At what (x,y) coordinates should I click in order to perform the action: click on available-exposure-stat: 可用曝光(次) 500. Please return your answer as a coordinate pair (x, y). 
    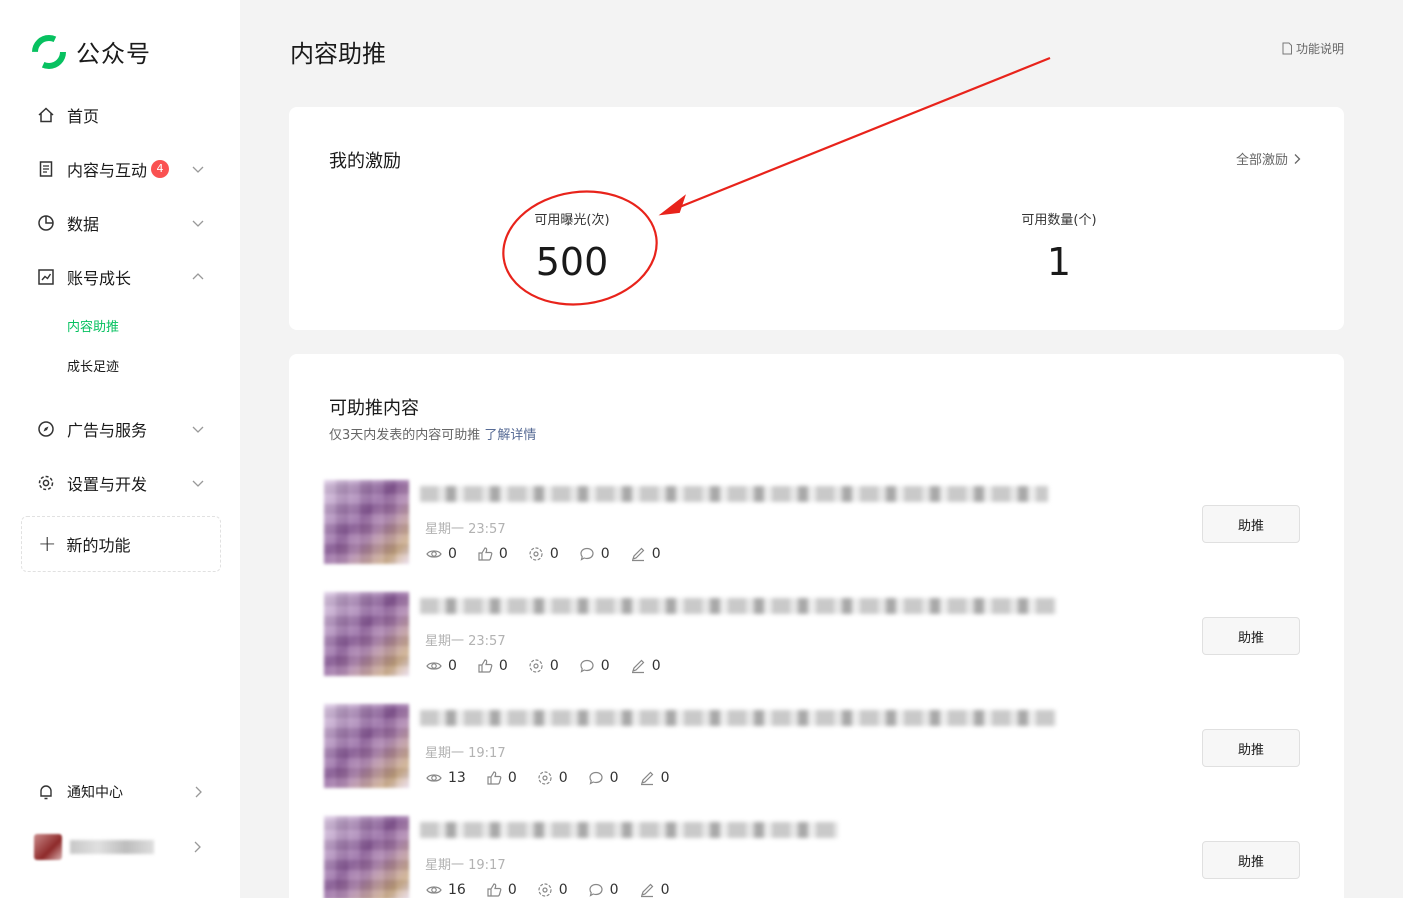
    Looking at the image, I should click on (572, 246).